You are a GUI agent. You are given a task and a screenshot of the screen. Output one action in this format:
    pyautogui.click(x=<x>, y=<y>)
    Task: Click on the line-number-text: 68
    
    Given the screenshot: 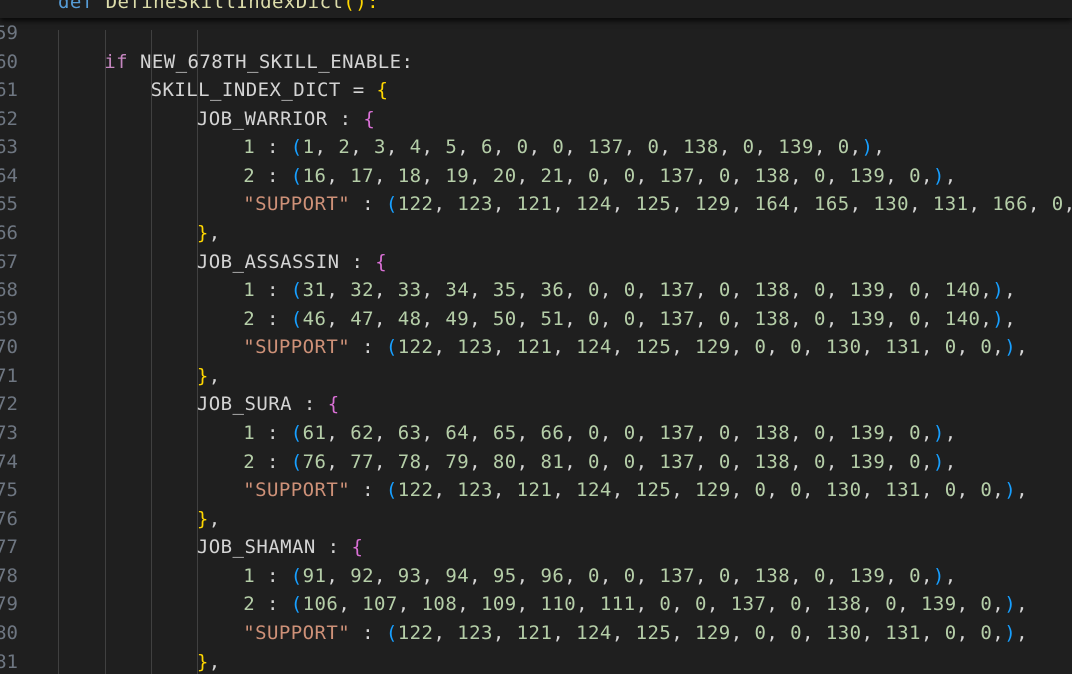 What is the action you would take?
    pyautogui.click(x=9, y=290)
    